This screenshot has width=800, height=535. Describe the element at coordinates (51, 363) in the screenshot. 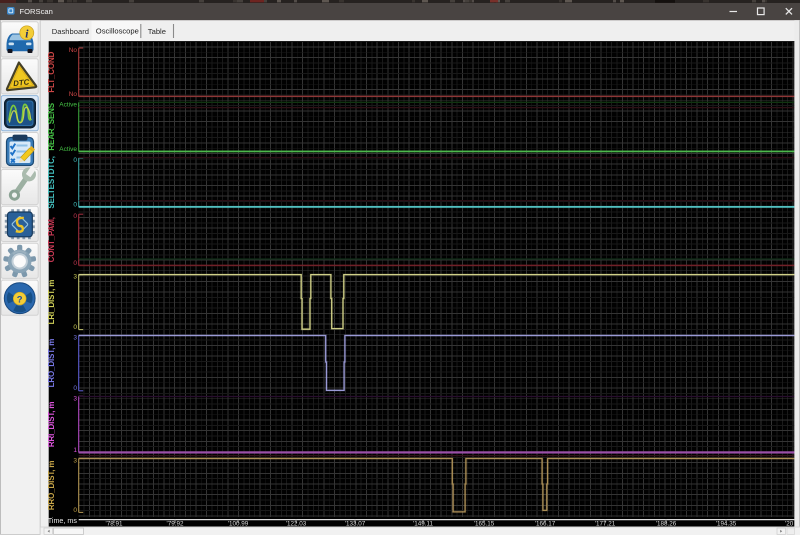

I see `svg-text: LRO_DIST, m` at that location.